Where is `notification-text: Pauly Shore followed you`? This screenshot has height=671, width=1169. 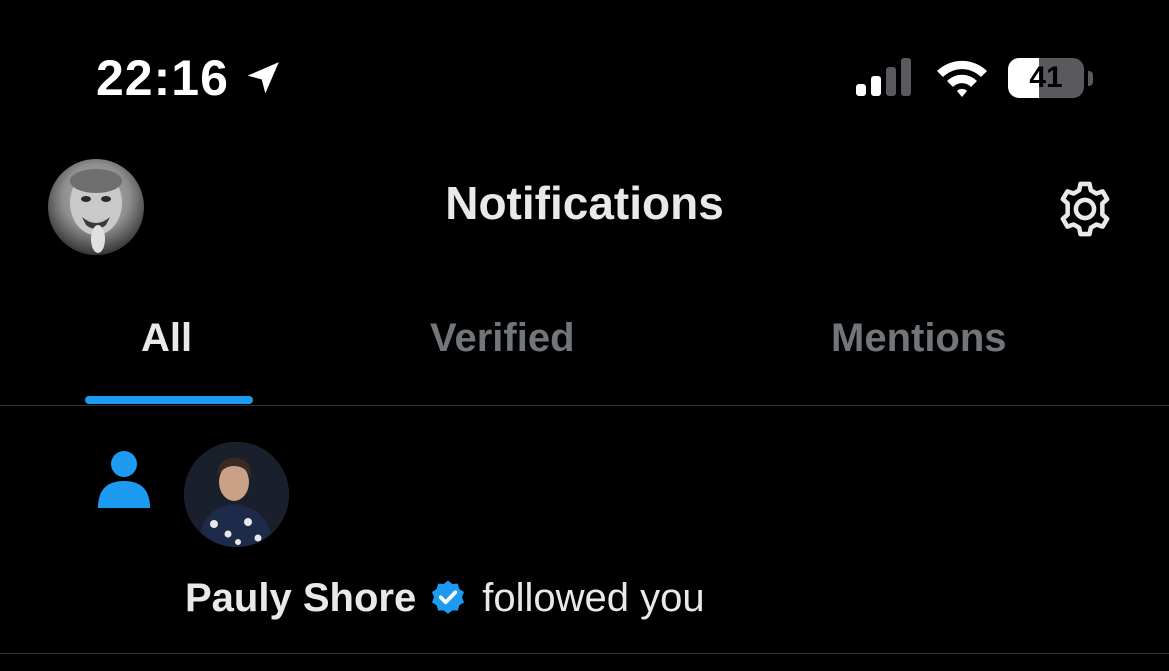 notification-text: Pauly Shore followed you is located at coordinates (445, 598).